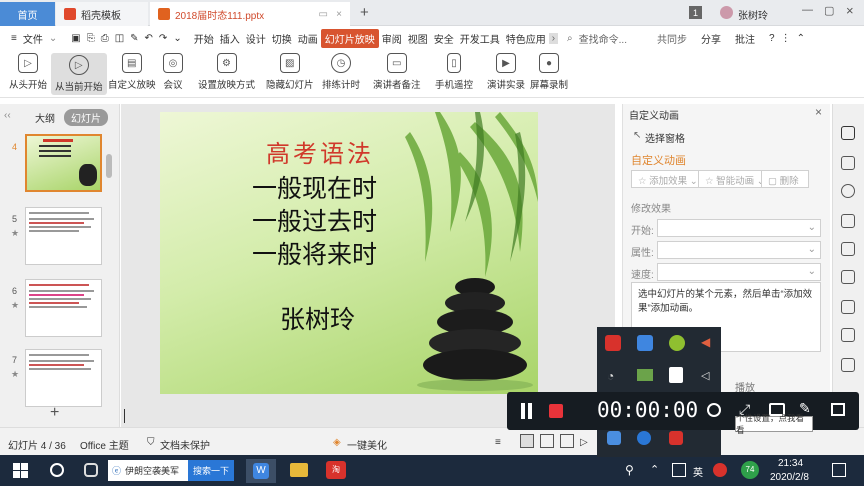  What do you see at coordinates (109, 166) in the screenshot?
I see `thumbnail-scrollbar` at bounding box center [109, 166].